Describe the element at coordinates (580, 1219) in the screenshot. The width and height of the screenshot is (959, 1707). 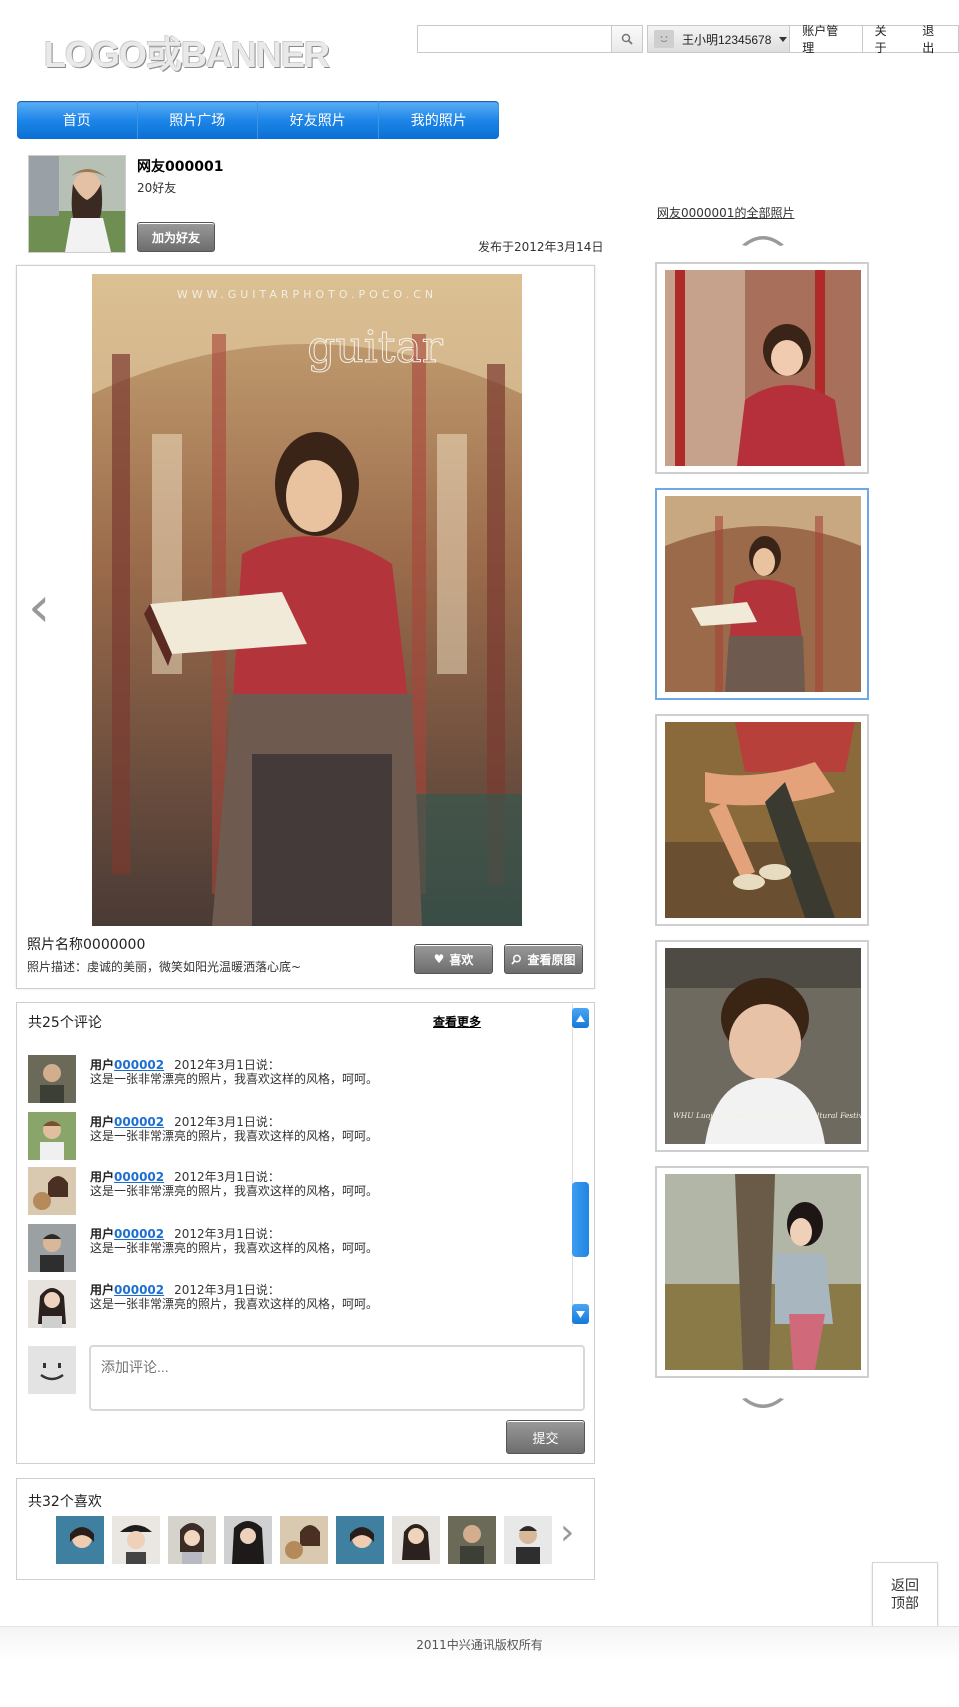
I see `scroll-thumb` at that location.